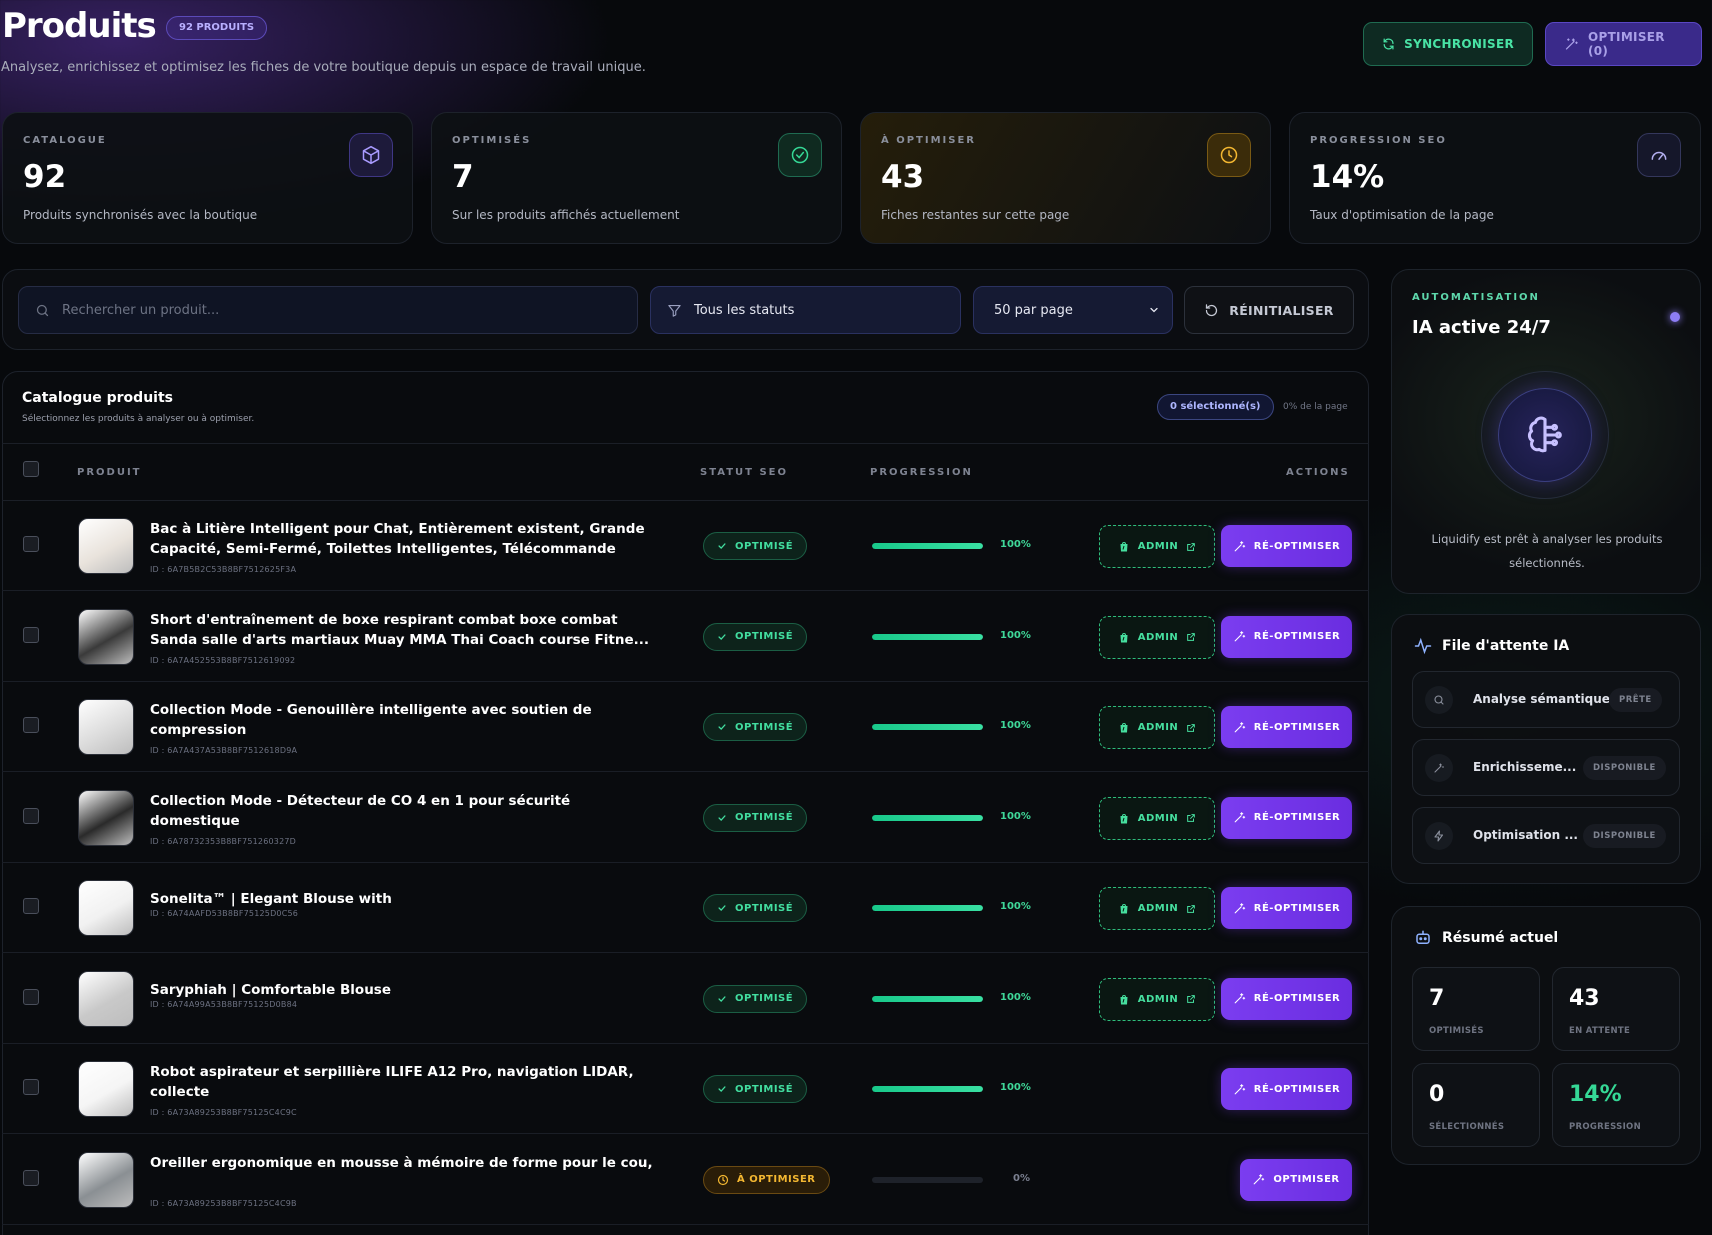  What do you see at coordinates (224, 1004) in the screenshot?
I see `product-id: ID : 6A74A99A53B8BF75125D0B84` at bounding box center [224, 1004].